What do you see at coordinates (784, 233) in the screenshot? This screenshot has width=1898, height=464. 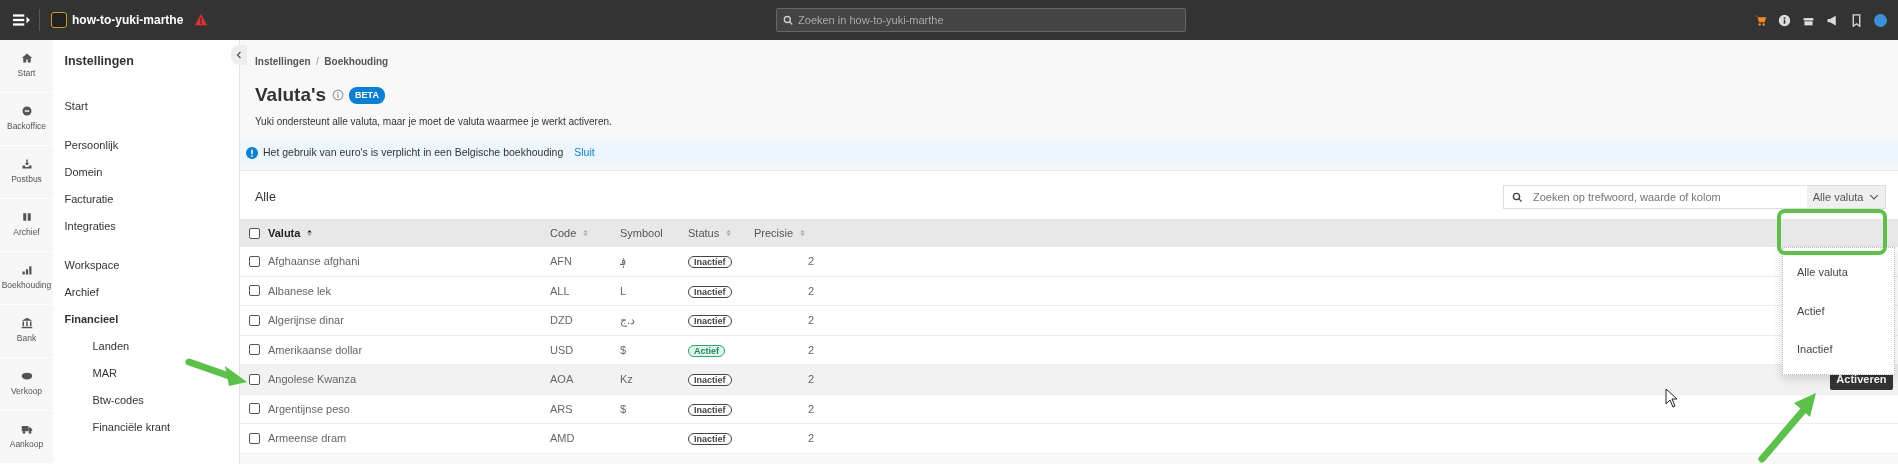 I see `column-header: Precisie` at bounding box center [784, 233].